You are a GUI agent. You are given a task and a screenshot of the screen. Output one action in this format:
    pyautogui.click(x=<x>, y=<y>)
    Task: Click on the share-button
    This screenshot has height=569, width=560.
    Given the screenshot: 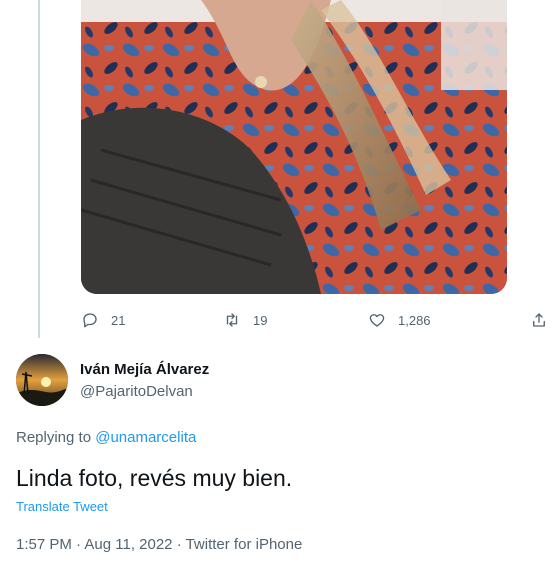 What is the action you would take?
    pyautogui.click(x=539, y=320)
    